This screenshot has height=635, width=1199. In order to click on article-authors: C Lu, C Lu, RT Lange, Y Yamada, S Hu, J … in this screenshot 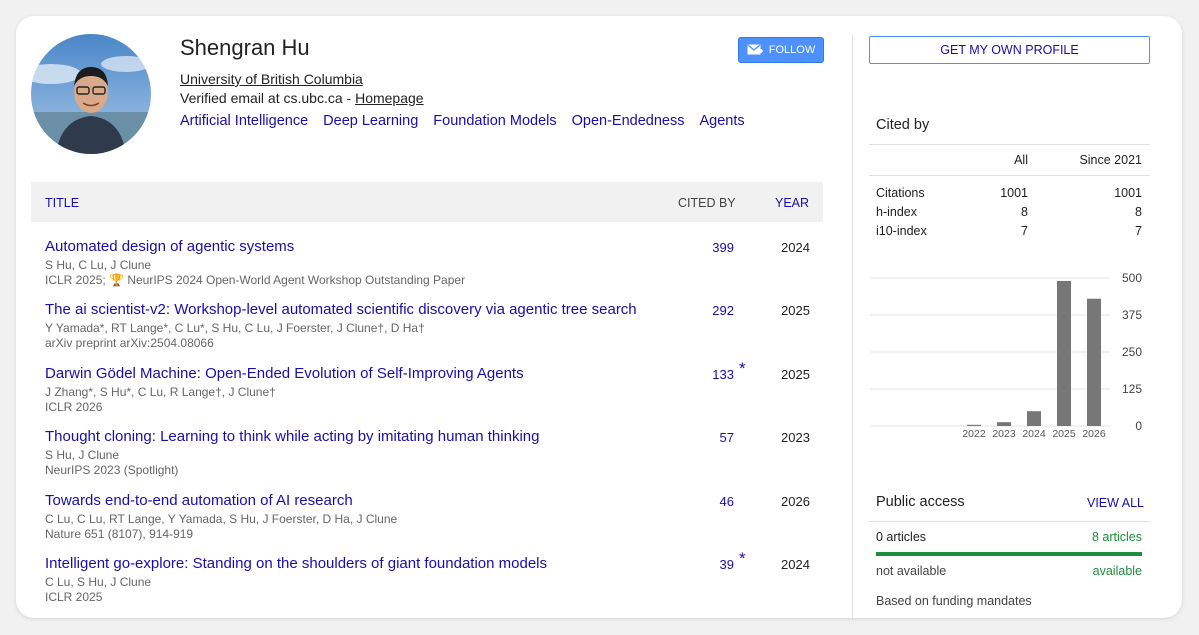, I will do `click(221, 519)`.